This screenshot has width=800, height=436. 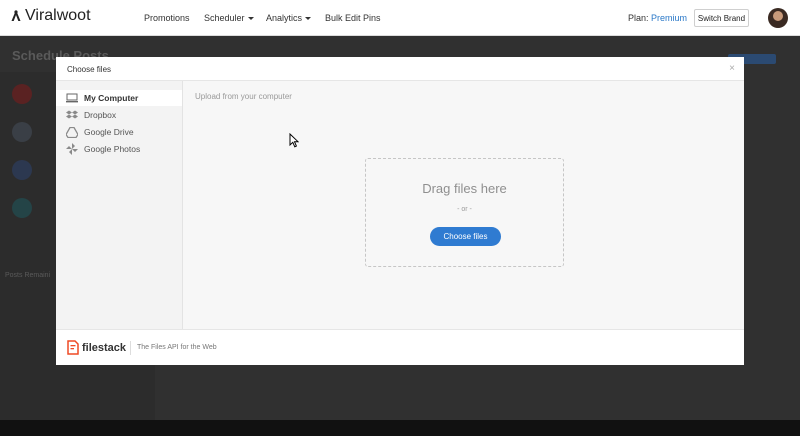 I want to click on filestack-logo: filestack, so click(x=96, y=347).